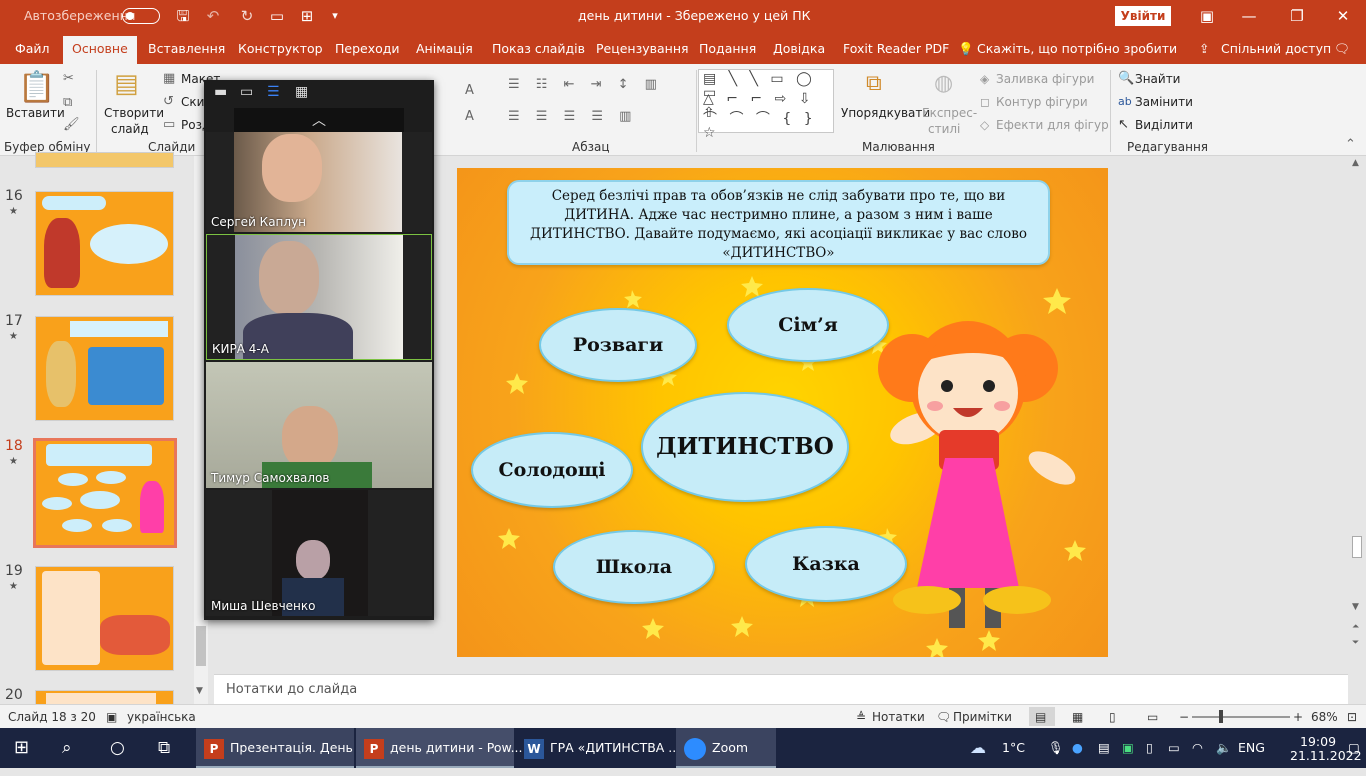  What do you see at coordinates (469, 91) in the screenshot?
I see `font-size-up-icon: A` at bounding box center [469, 91].